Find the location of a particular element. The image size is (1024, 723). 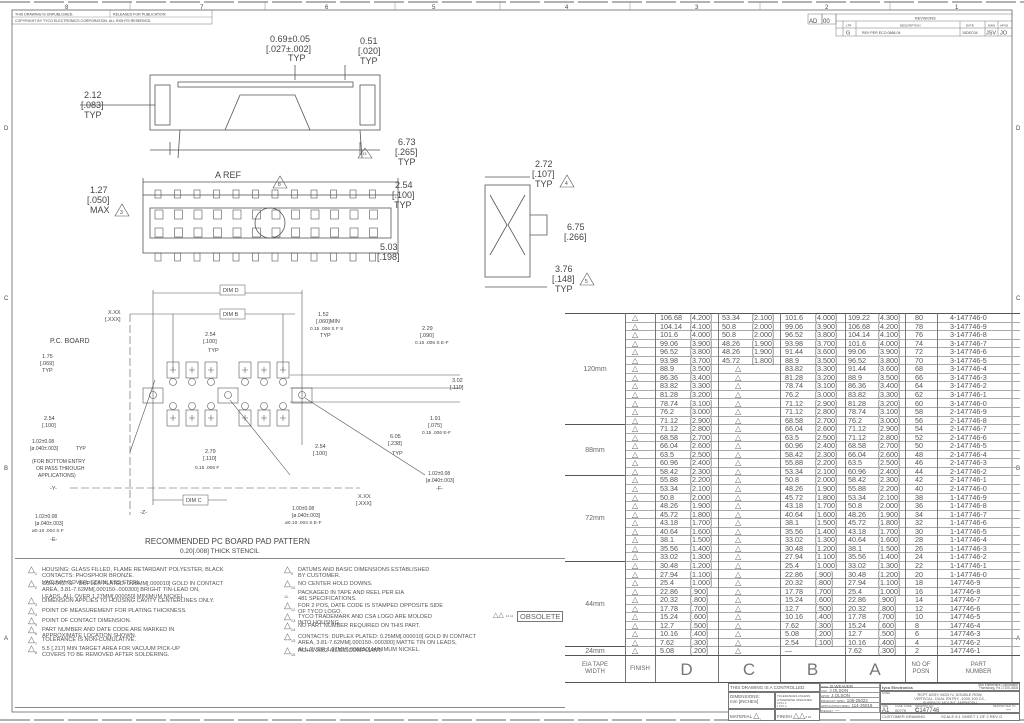

table-cell: [.600] is located at coordinates (699, 617).